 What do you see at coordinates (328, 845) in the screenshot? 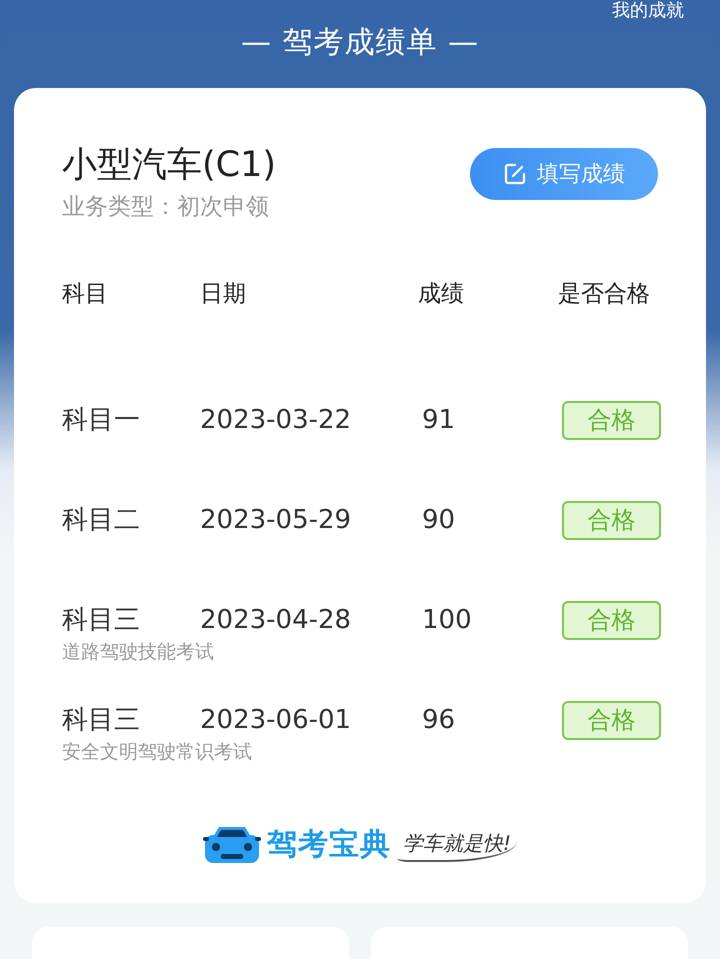
I see `brand-name: 驾考宝典` at bounding box center [328, 845].